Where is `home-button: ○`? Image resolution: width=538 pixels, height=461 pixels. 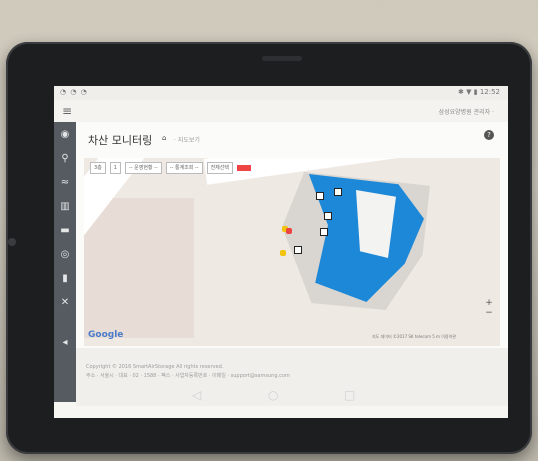
home-button: ○ is located at coordinates (273, 395).